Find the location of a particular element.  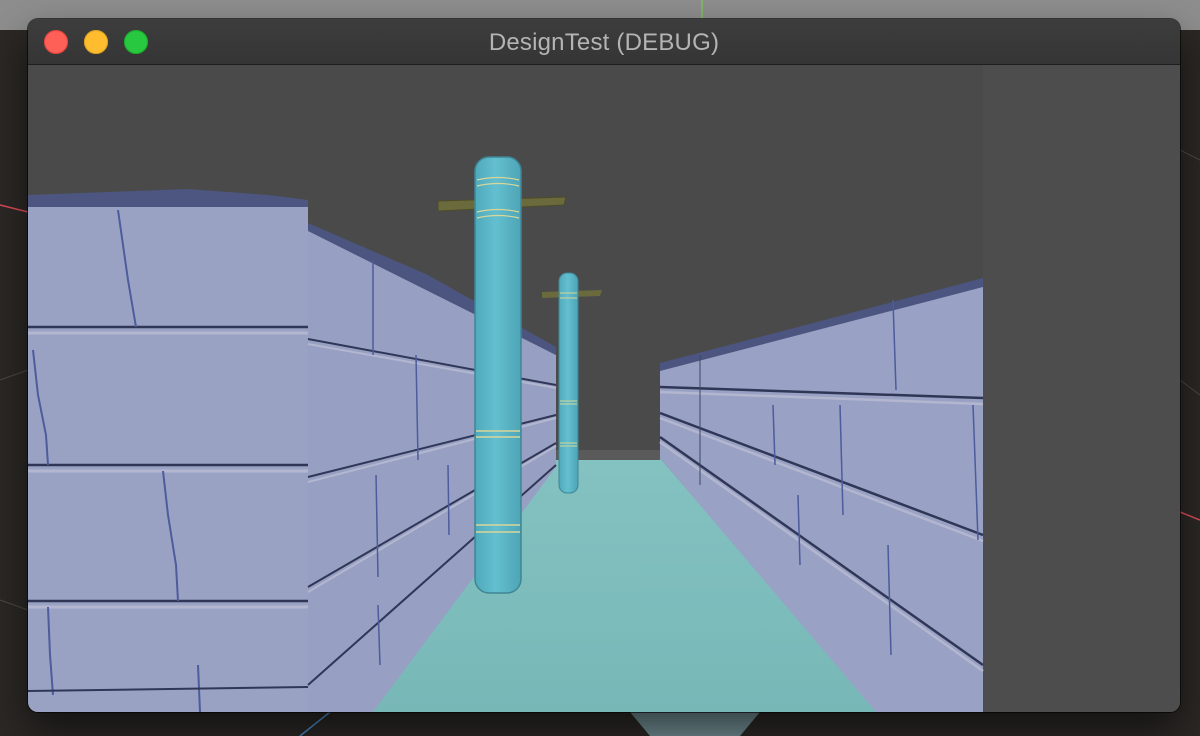

window-title: DesignTest (DEBUG) is located at coordinates (604, 42).